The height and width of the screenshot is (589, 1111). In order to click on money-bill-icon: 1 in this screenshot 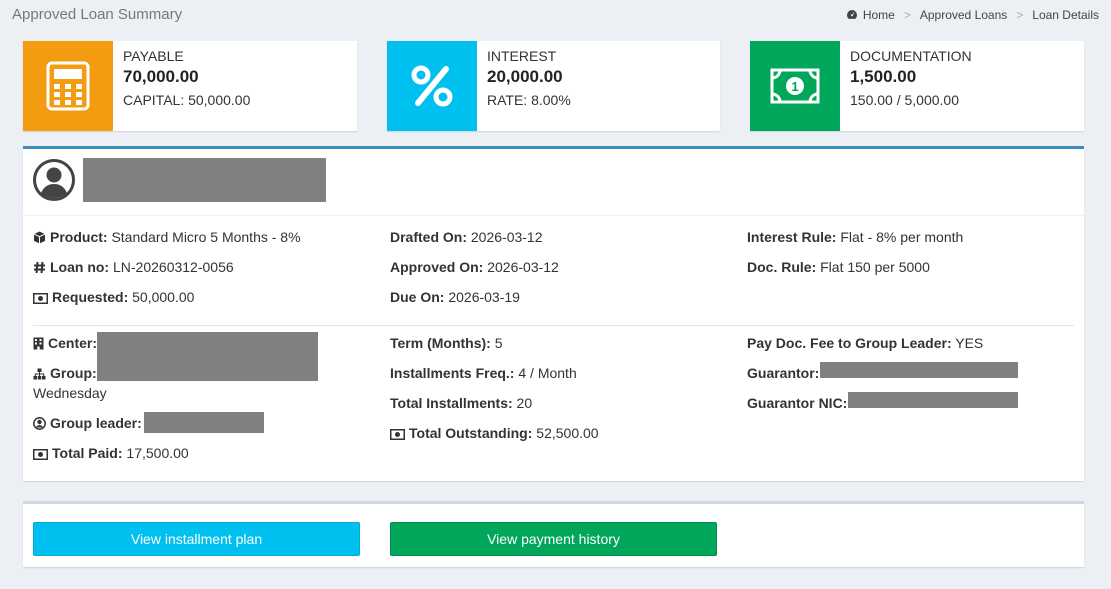, I will do `click(795, 86)`.